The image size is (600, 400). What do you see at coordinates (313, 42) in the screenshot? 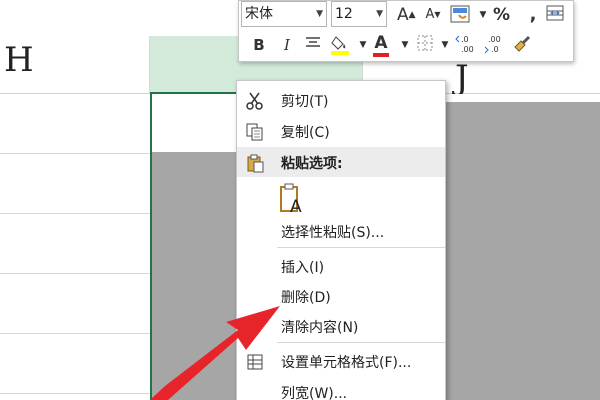
I see `align-center-icon` at bounding box center [313, 42].